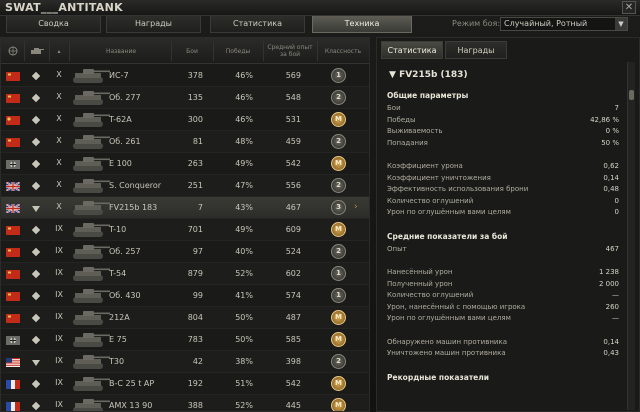  Describe the element at coordinates (631, 236) in the screenshot. I see `details-scrollbar` at that location.